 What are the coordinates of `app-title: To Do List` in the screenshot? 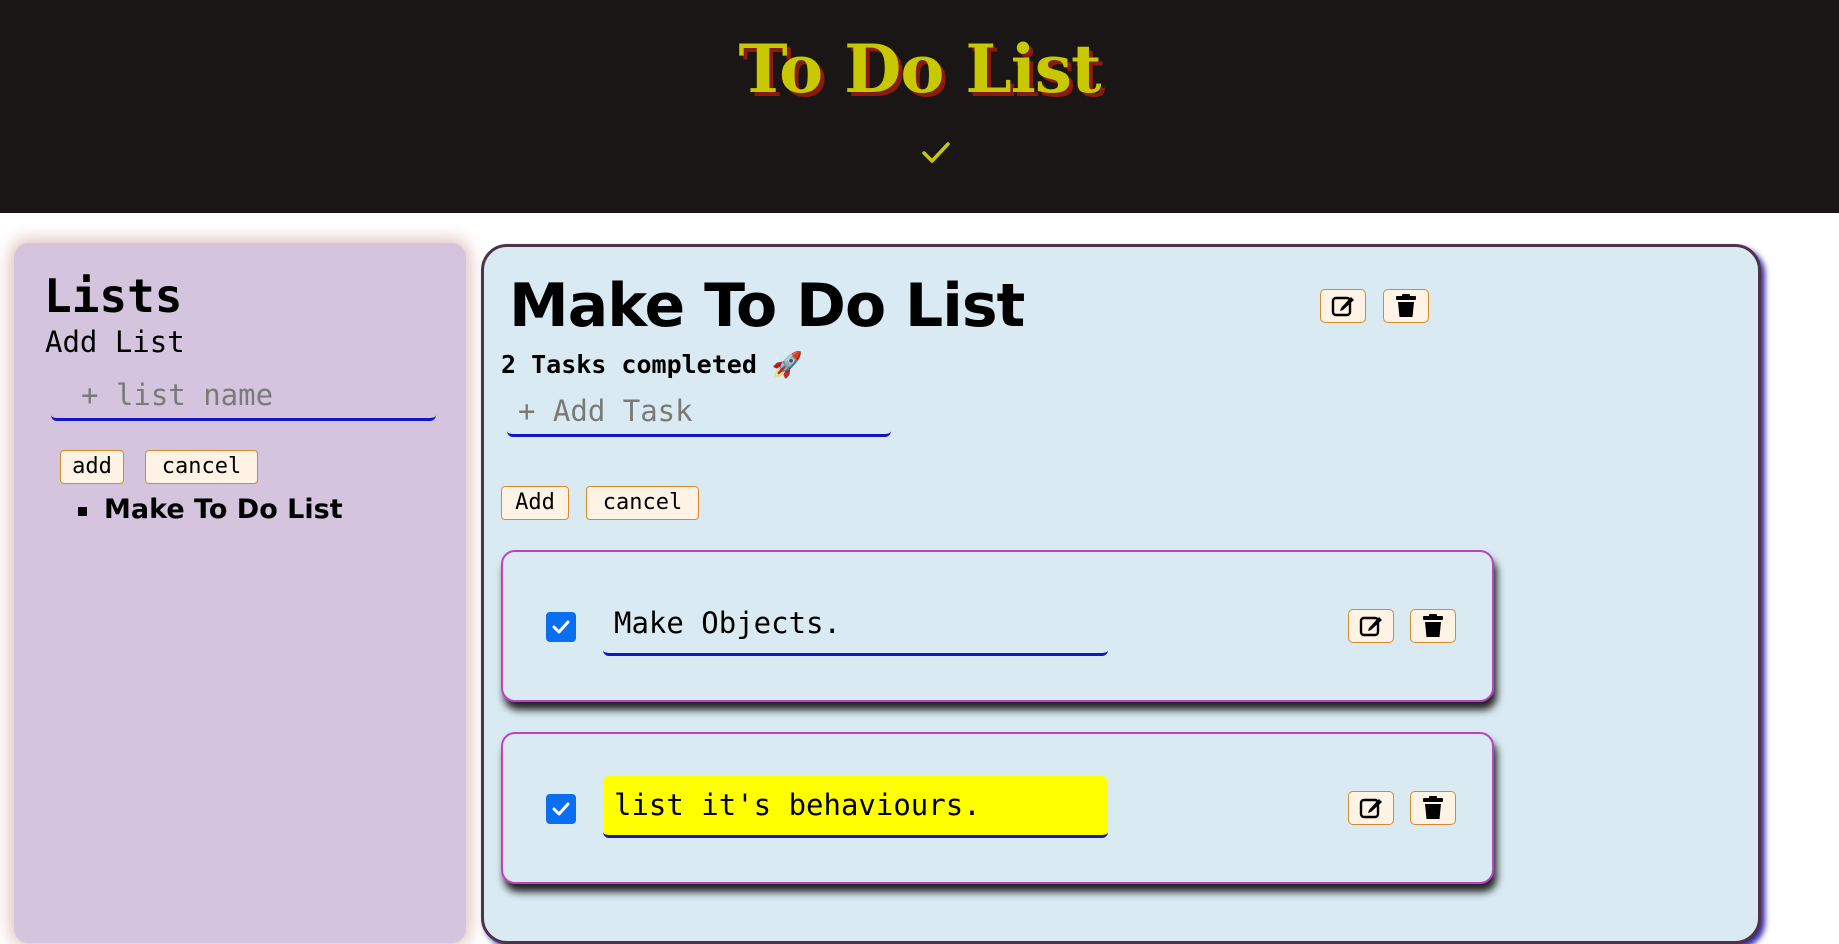 It's located at (920, 69).